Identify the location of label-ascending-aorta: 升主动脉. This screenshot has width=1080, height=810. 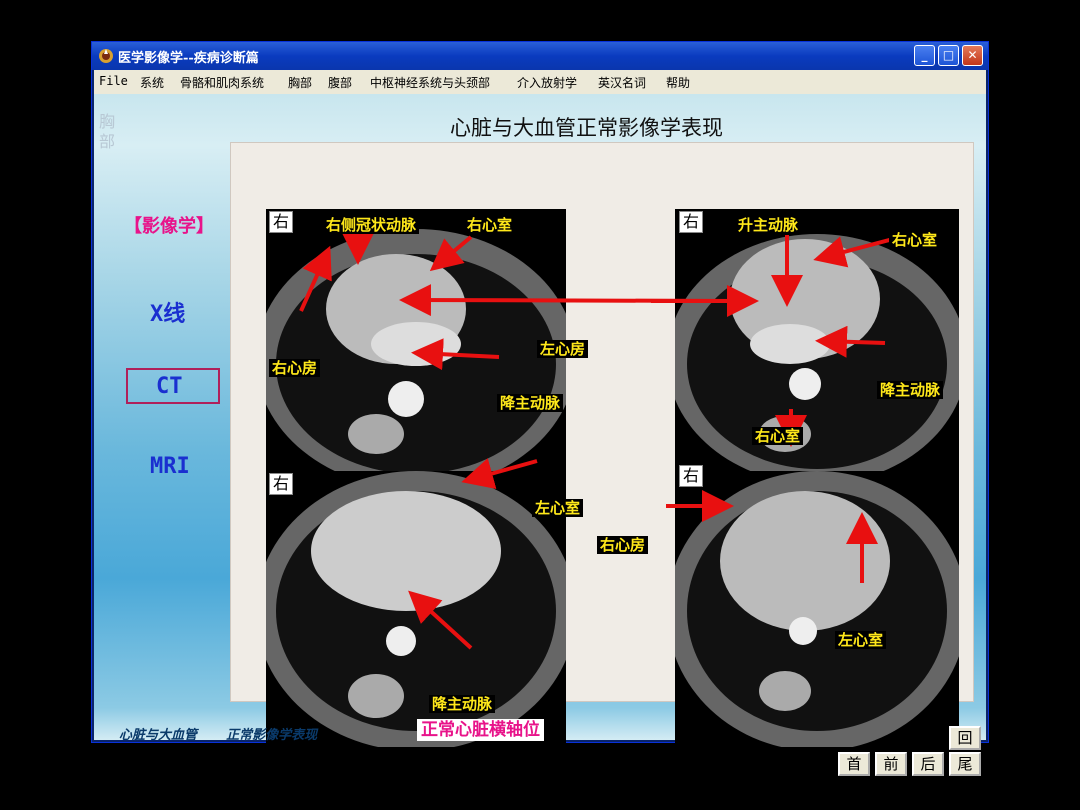
(768, 225).